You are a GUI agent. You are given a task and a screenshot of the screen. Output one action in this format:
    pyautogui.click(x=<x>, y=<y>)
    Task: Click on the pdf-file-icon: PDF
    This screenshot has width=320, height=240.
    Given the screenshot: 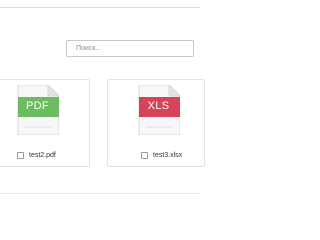 What is the action you would take?
    pyautogui.click(x=37, y=110)
    